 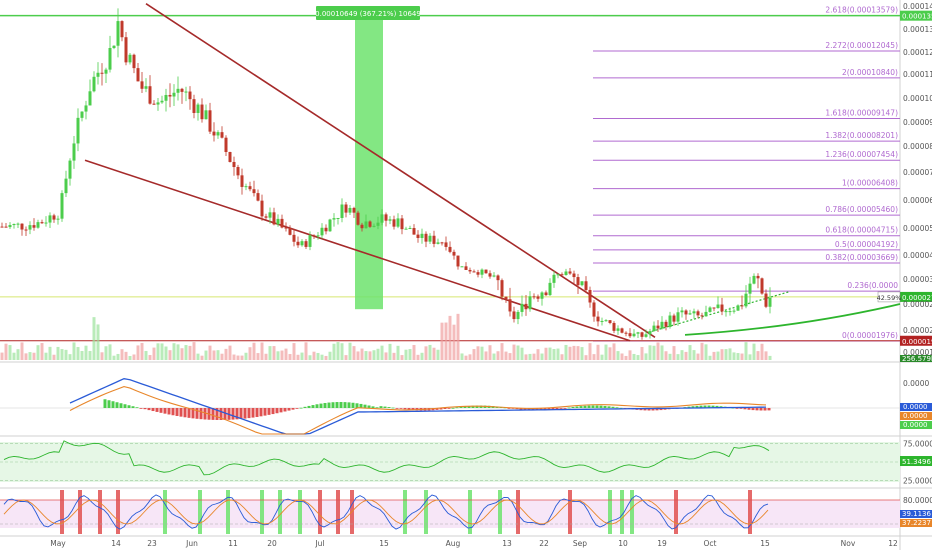 I want to click on y-tick-label: 0.00002700, so click(x=917, y=304).